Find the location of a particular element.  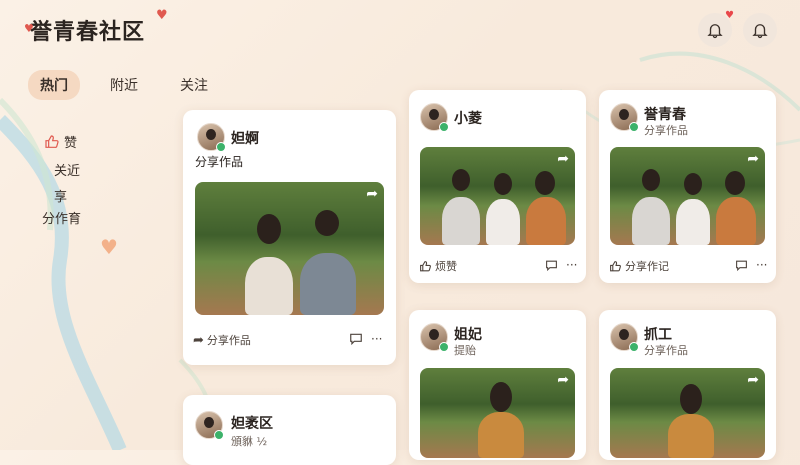

author-name: 抓工 is located at coordinates (658, 334).